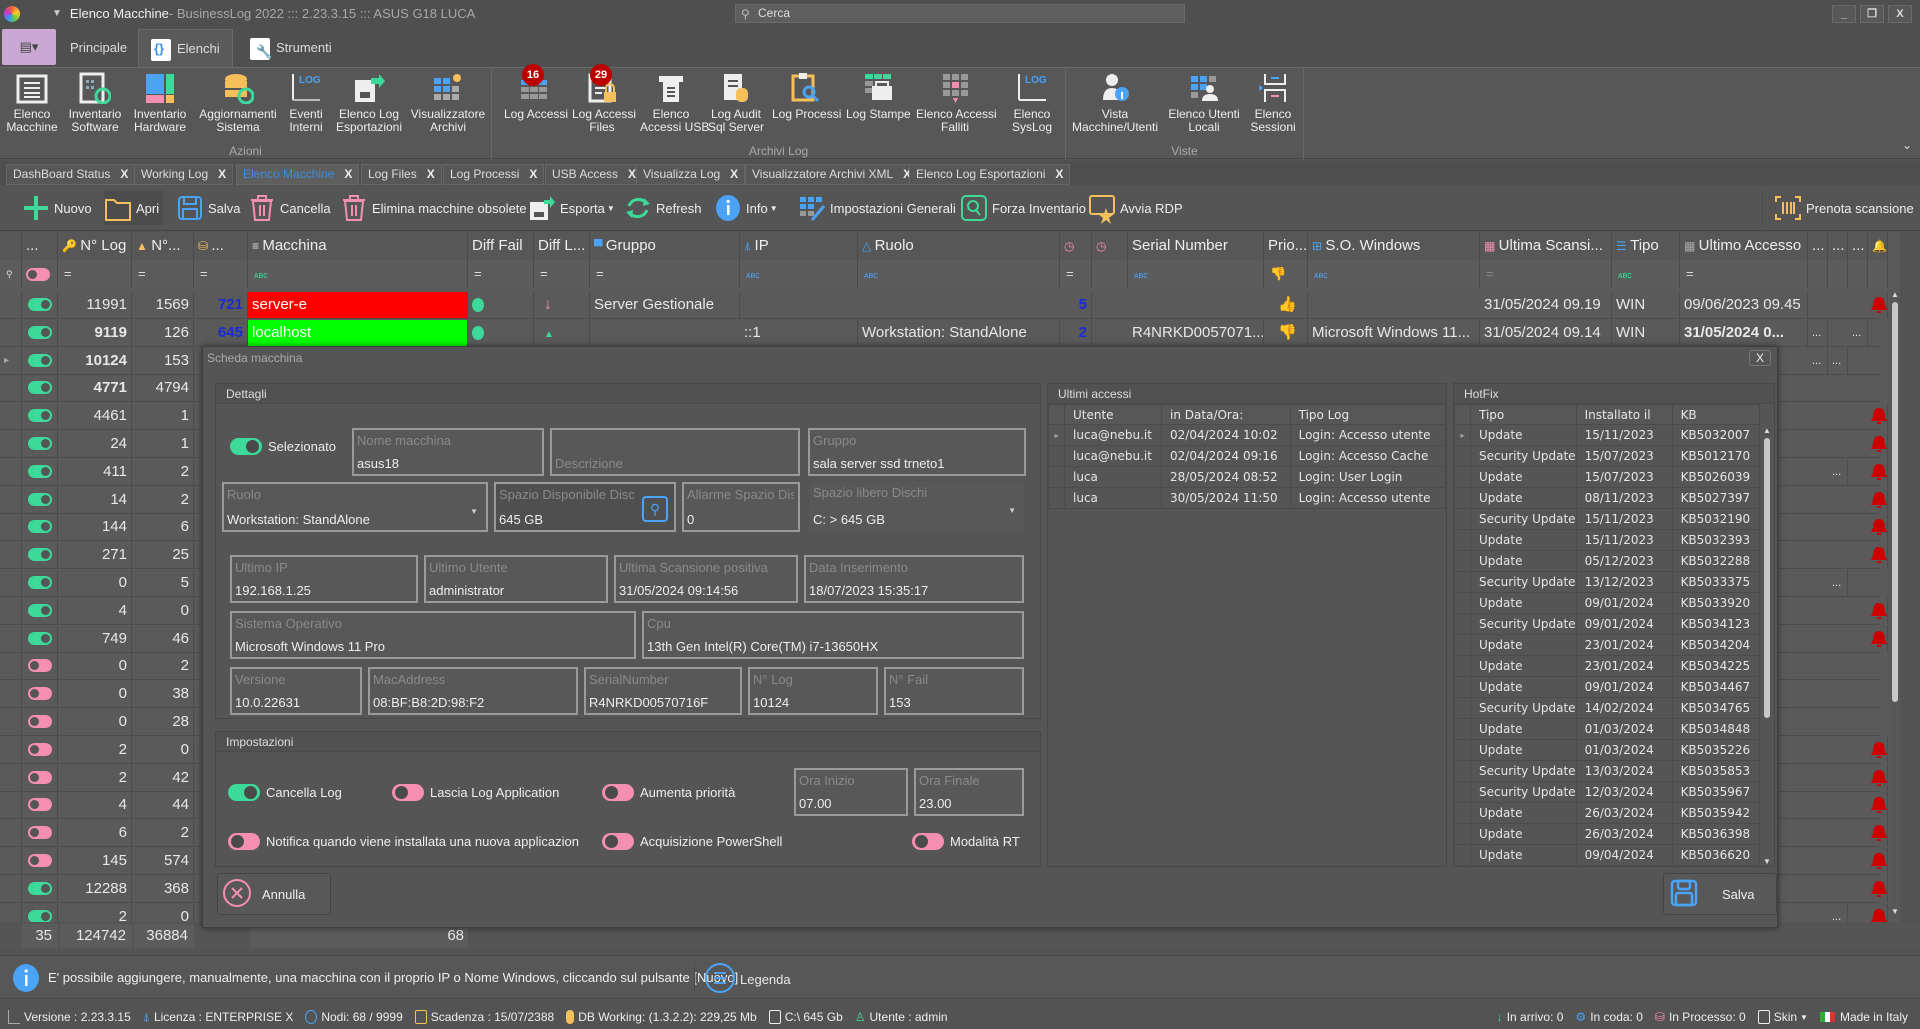 The height and width of the screenshot is (1029, 1920). Describe the element at coordinates (663, 691) in the screenshot. I see `serial-number-field: SerialNumber R4NRKD00570716F` at that location.